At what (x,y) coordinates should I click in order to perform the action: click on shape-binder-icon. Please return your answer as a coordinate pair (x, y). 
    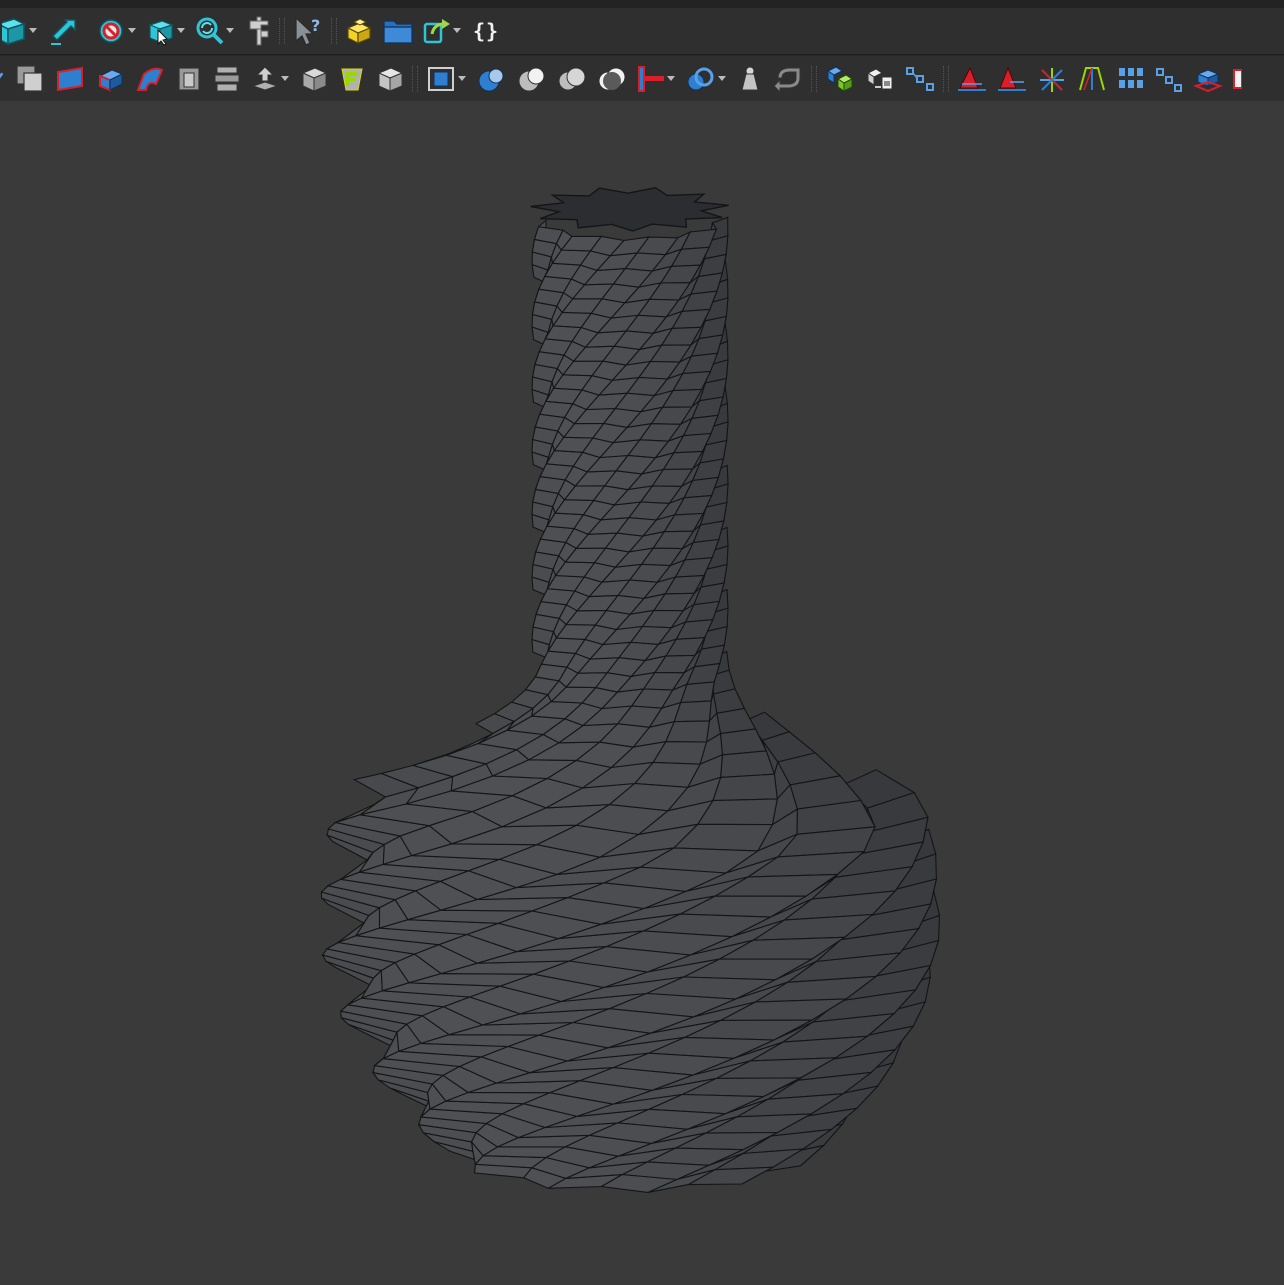
    Looking at the image, I should click on (29, 78).